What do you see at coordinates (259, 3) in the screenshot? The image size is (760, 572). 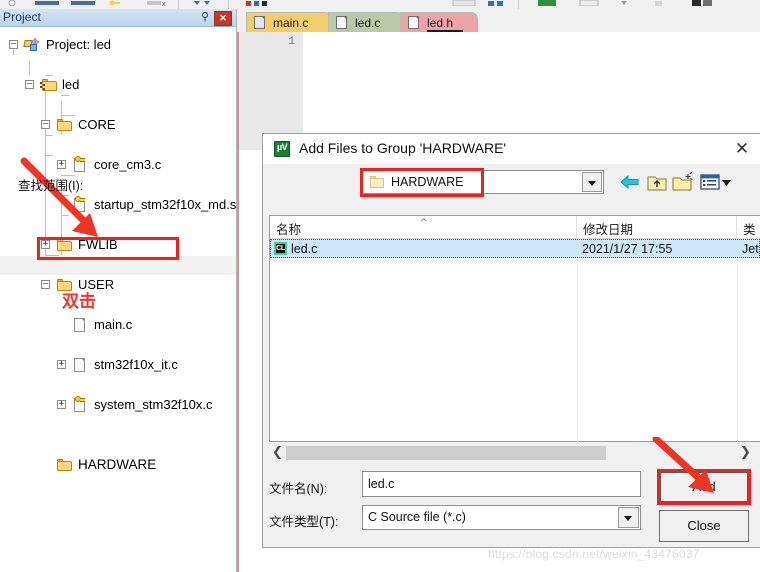 I see `toolbar-build-icons` at bounding box center [259, 3].